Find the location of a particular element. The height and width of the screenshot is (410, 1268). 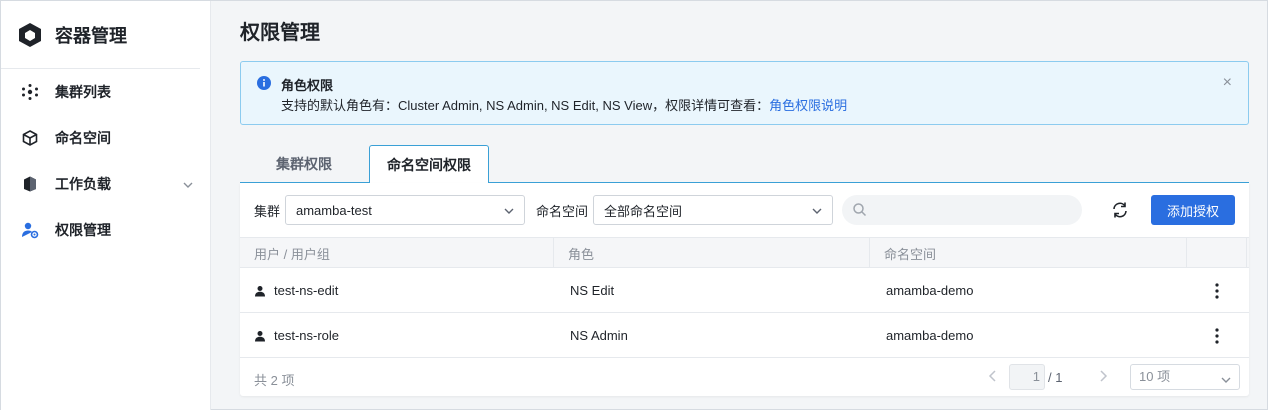

info-icon is located at coordinates (264, 85).